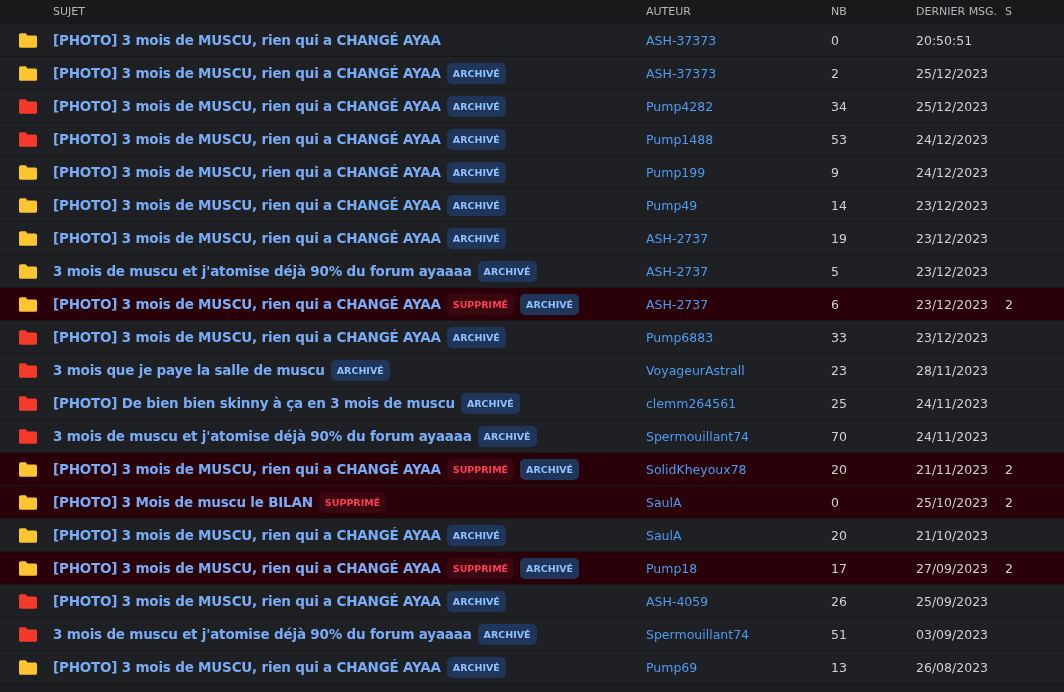  I want to click on last-message-date: 21/10/2023, so click(952, 535).